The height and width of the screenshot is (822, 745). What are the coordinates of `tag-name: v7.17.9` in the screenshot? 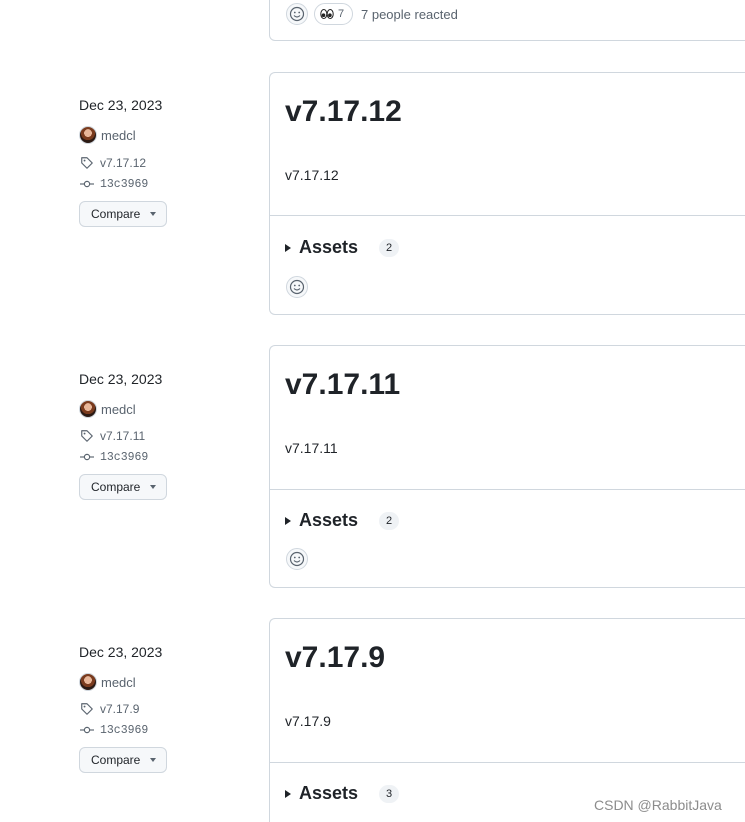 It's located at (119, 709).